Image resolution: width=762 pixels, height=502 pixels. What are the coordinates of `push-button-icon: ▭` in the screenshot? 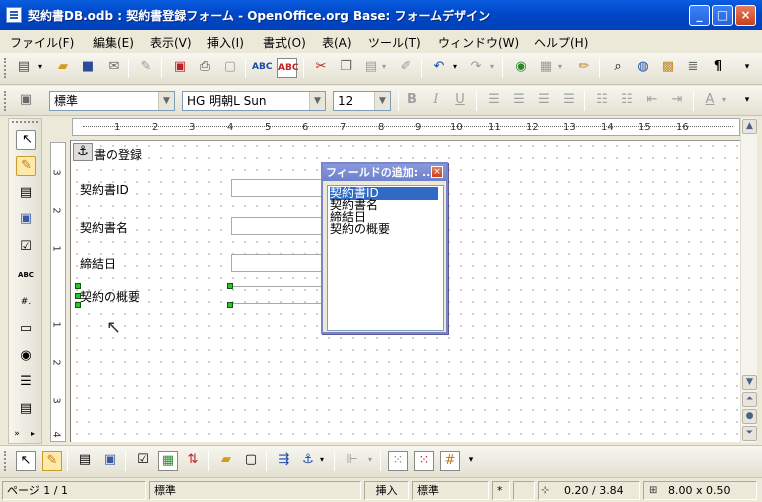 It's located at (26, 329).